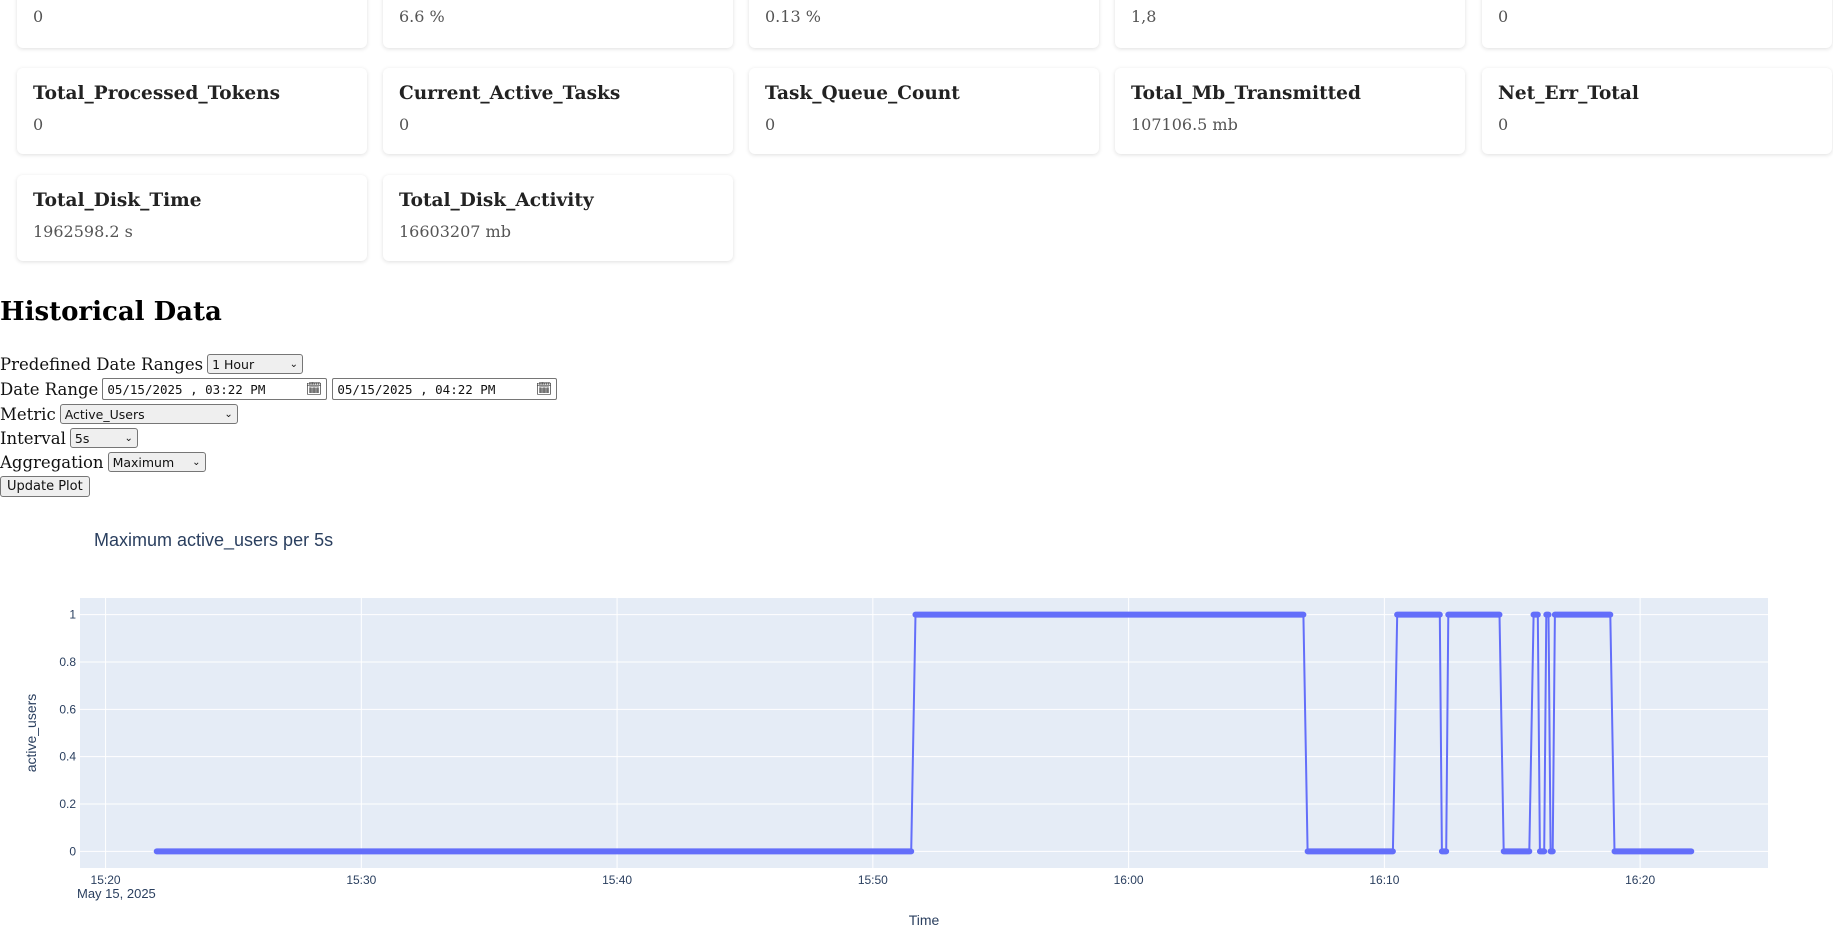 The width and height of the screenshot is (1833, 928). Describe the element at coordinates (67, 733) in the screenshot. I see `y-tick-labels: 0 0.2 0.4 0.6 0.8 1` at that location.